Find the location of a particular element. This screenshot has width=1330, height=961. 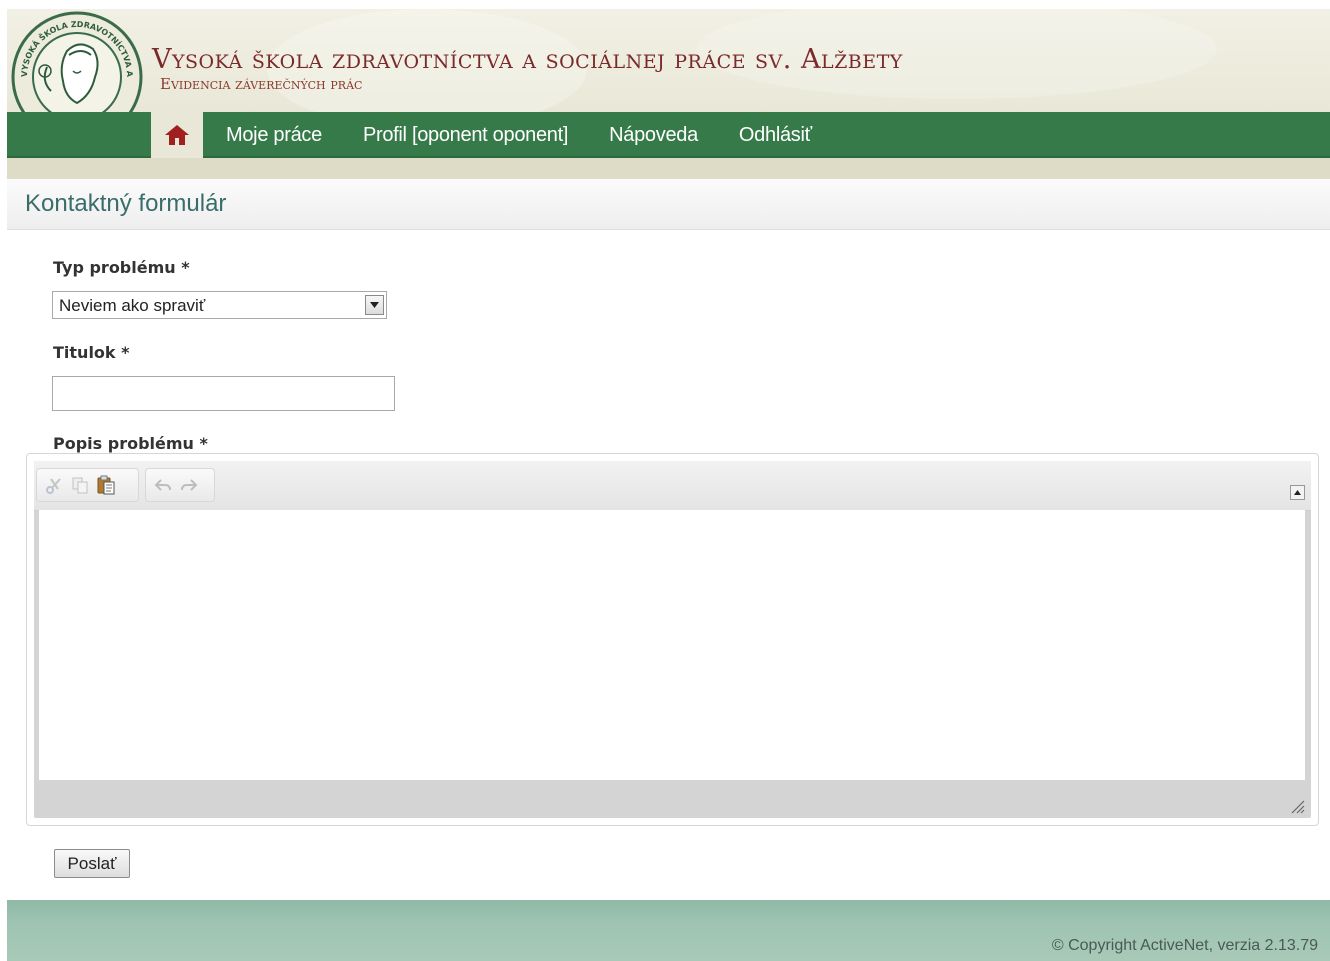

clipboard-group is located at coordinates (87, 485).